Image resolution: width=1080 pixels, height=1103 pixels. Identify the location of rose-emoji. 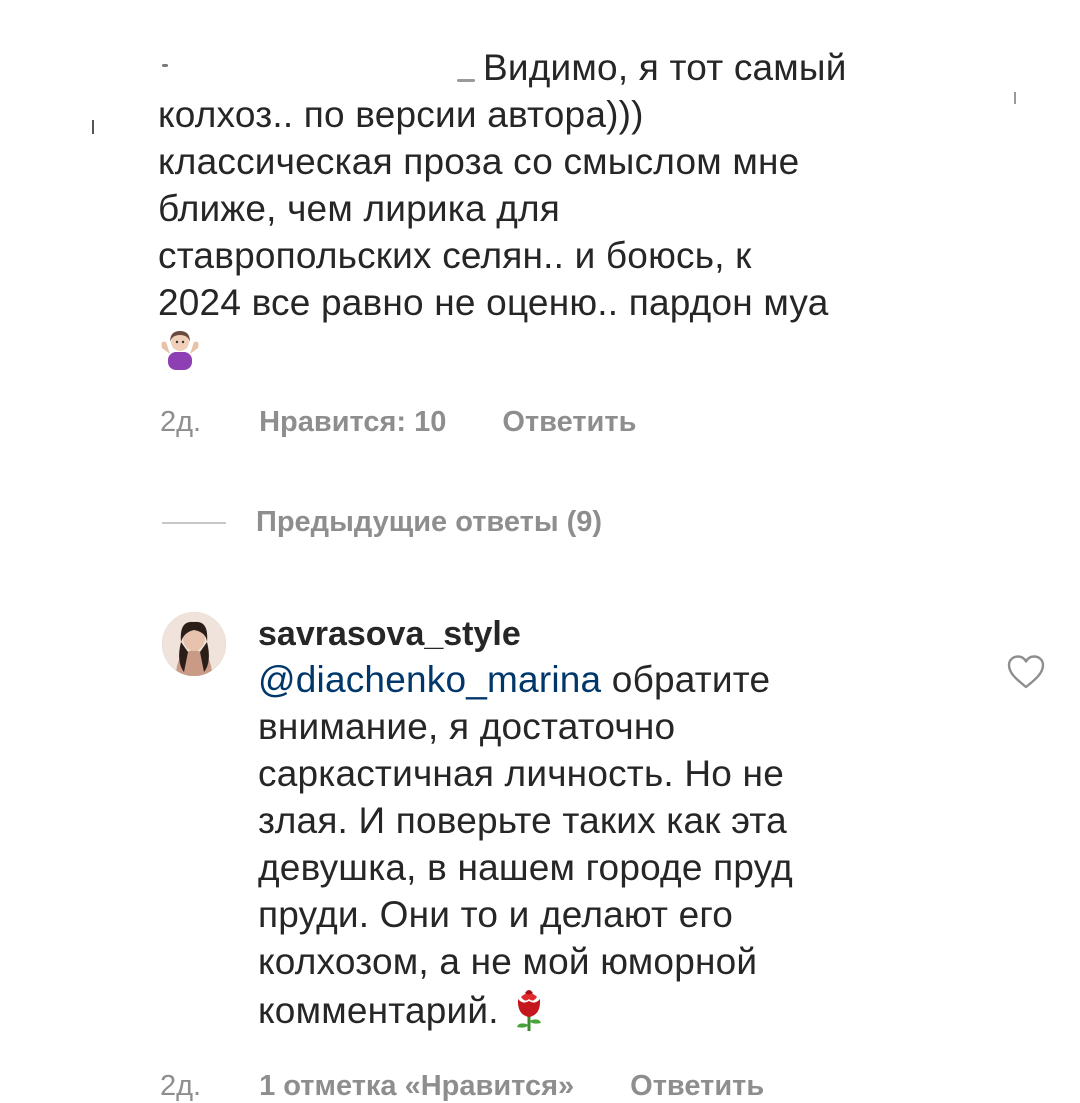
(529, 1010).